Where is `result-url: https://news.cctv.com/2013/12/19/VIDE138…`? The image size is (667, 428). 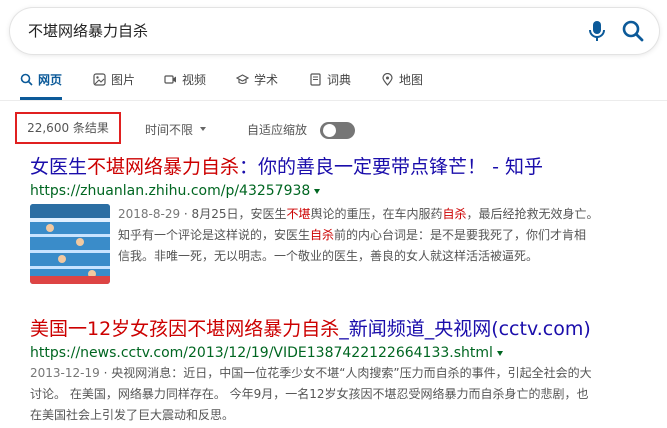
result-url: https://news.cctv.com/2013/12/19/VIDE138… is located at coordinates (340, 353).